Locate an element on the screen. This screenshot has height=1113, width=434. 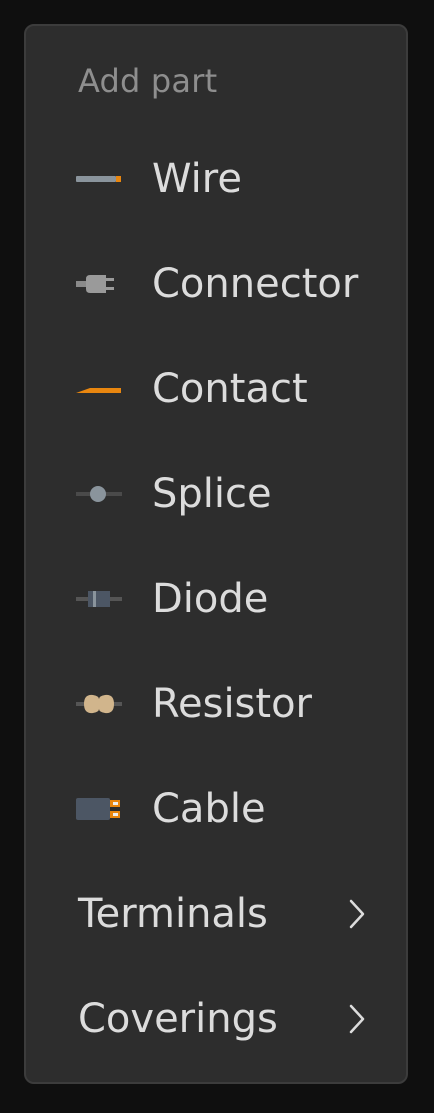
submenu-coverings: Coverings is located at coordinates (216, 1018).